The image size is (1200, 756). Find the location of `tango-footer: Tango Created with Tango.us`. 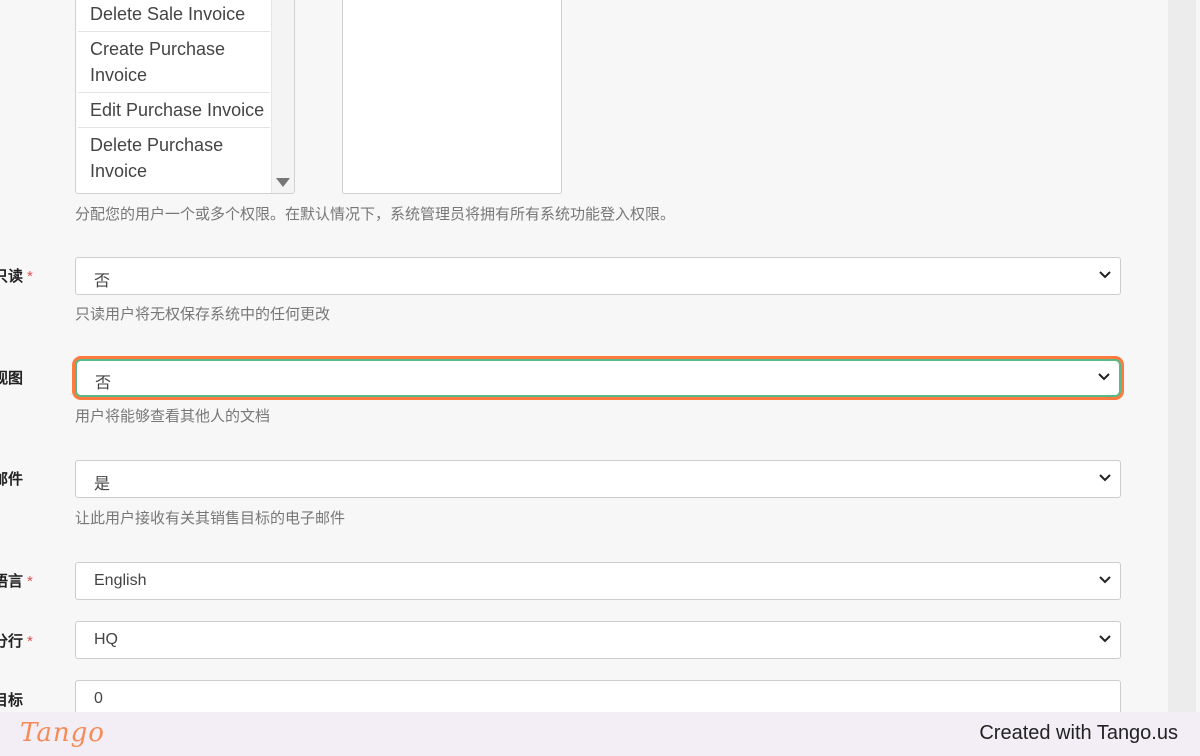

tango-footer: Tango Created with Tango.us is located at coordinates (600, 734).